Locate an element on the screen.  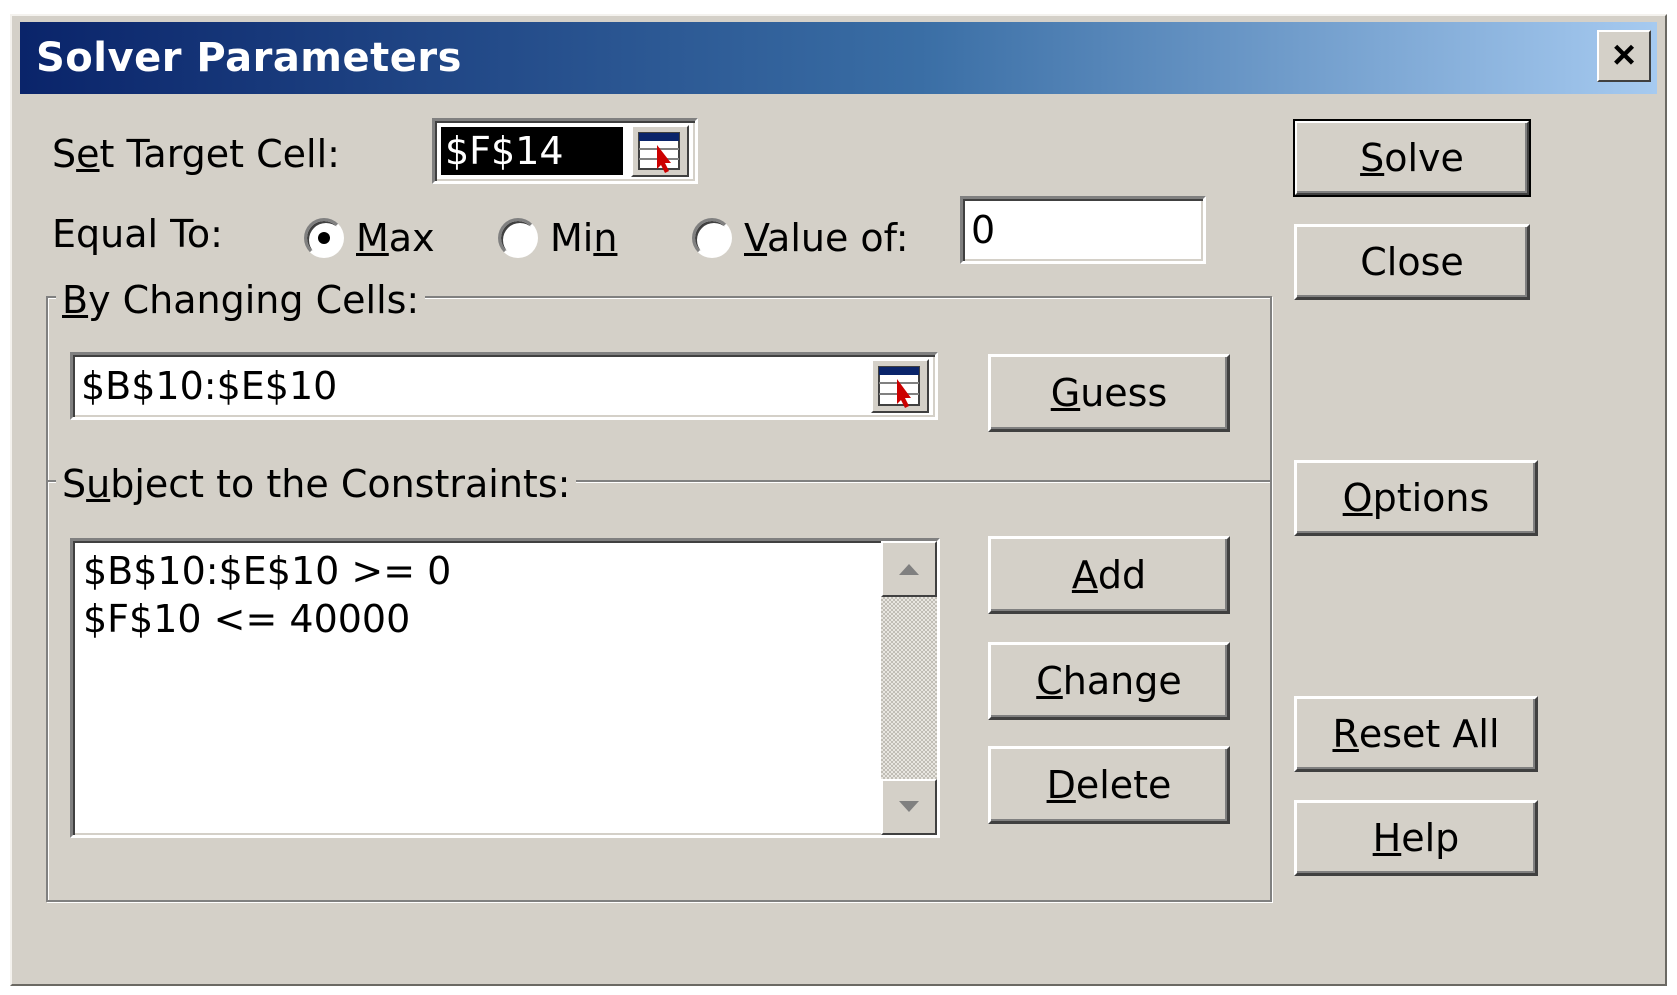
constraint-item: $B$10:$E$10 >= 0 is located at coordinates (264, 571).